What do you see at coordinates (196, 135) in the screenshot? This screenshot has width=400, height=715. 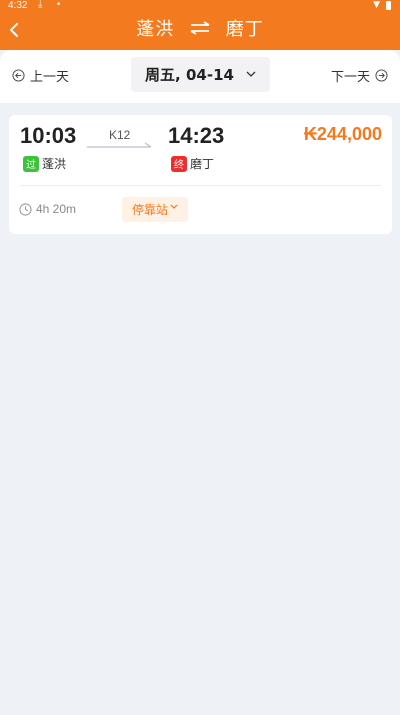 I see `arrival-time: 14:23` at bounding box center [196, 135].